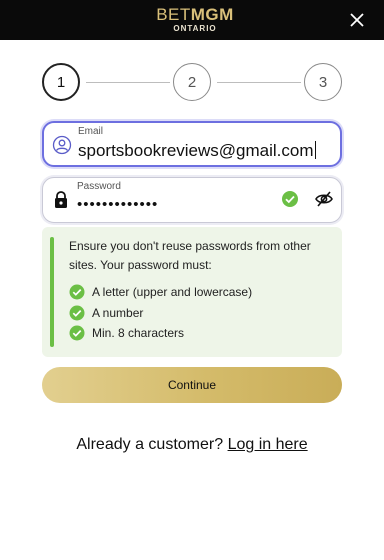  I want to click on close-icon, so click(357, 20).